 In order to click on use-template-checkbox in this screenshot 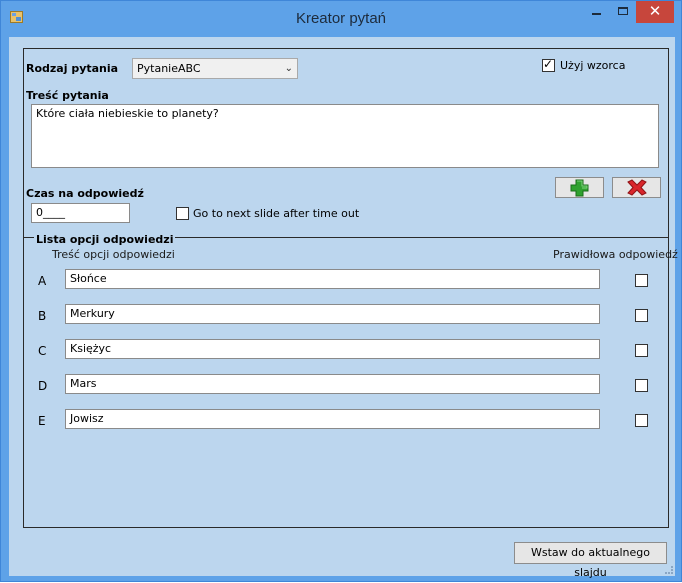, I will do `click(548, 64)`.